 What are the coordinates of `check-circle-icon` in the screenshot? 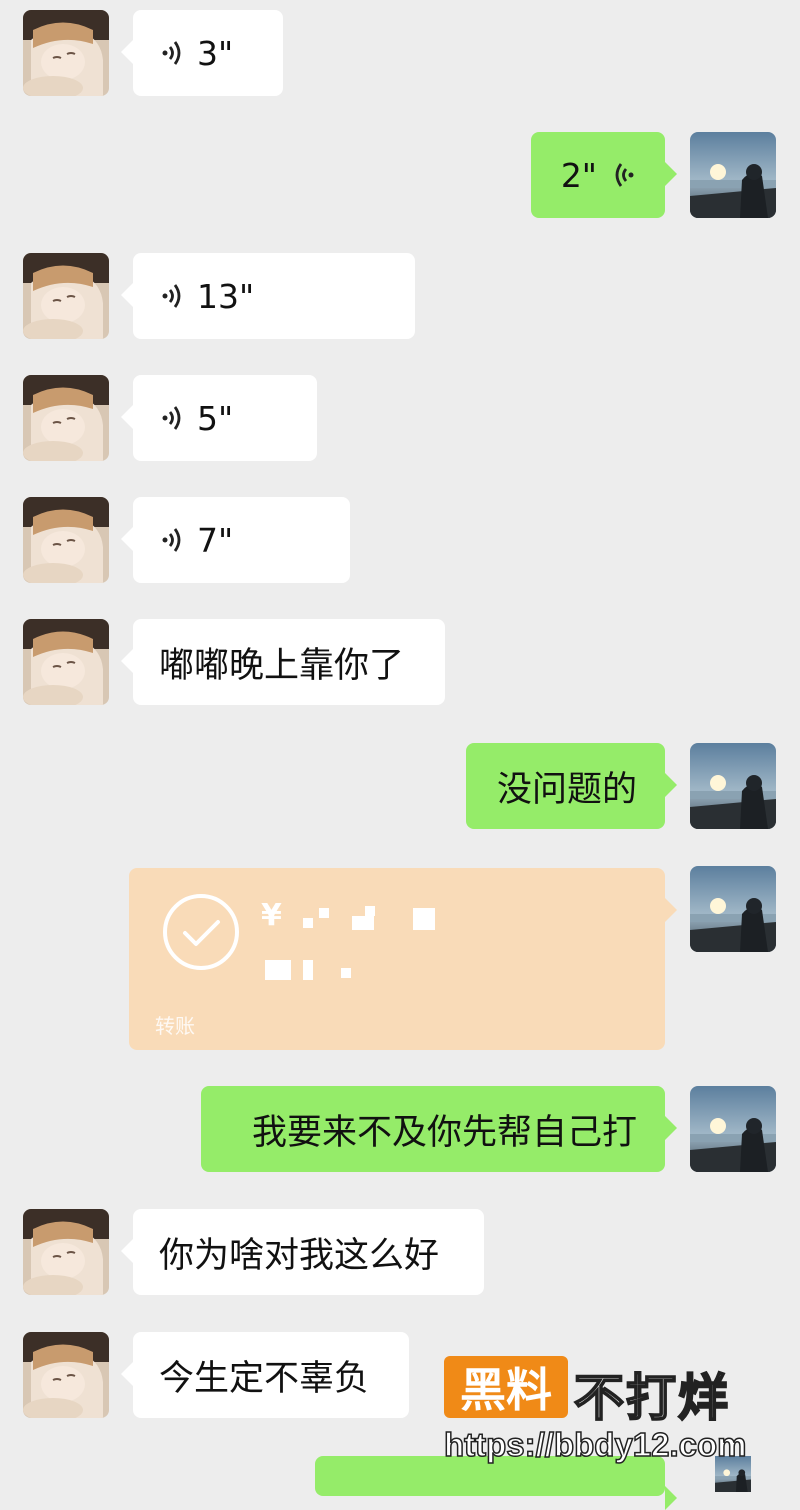 It's located at (201, 932).